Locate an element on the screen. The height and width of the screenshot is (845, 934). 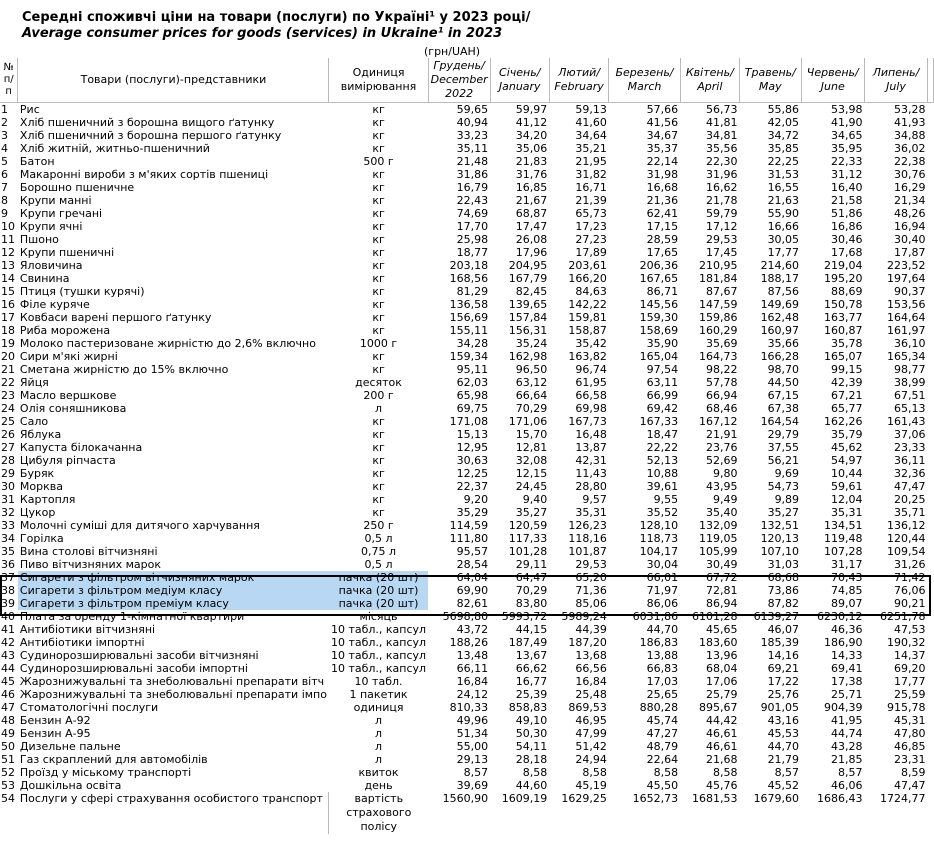
value-jul: 98,77 is located at coordinates (910, 369).